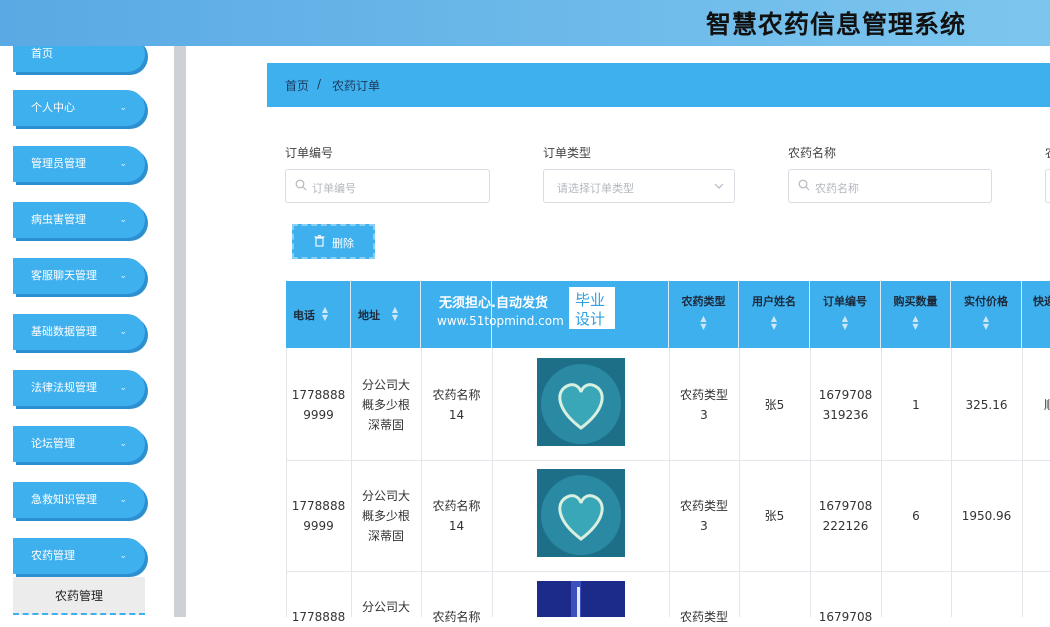 Image resolution: width=1050 pixels, height=627 pixels. Describe the element at coordinates (79, 500) in the screenshot. I see `menu-first-aid: 急救知识管理 ⌄` at that location.